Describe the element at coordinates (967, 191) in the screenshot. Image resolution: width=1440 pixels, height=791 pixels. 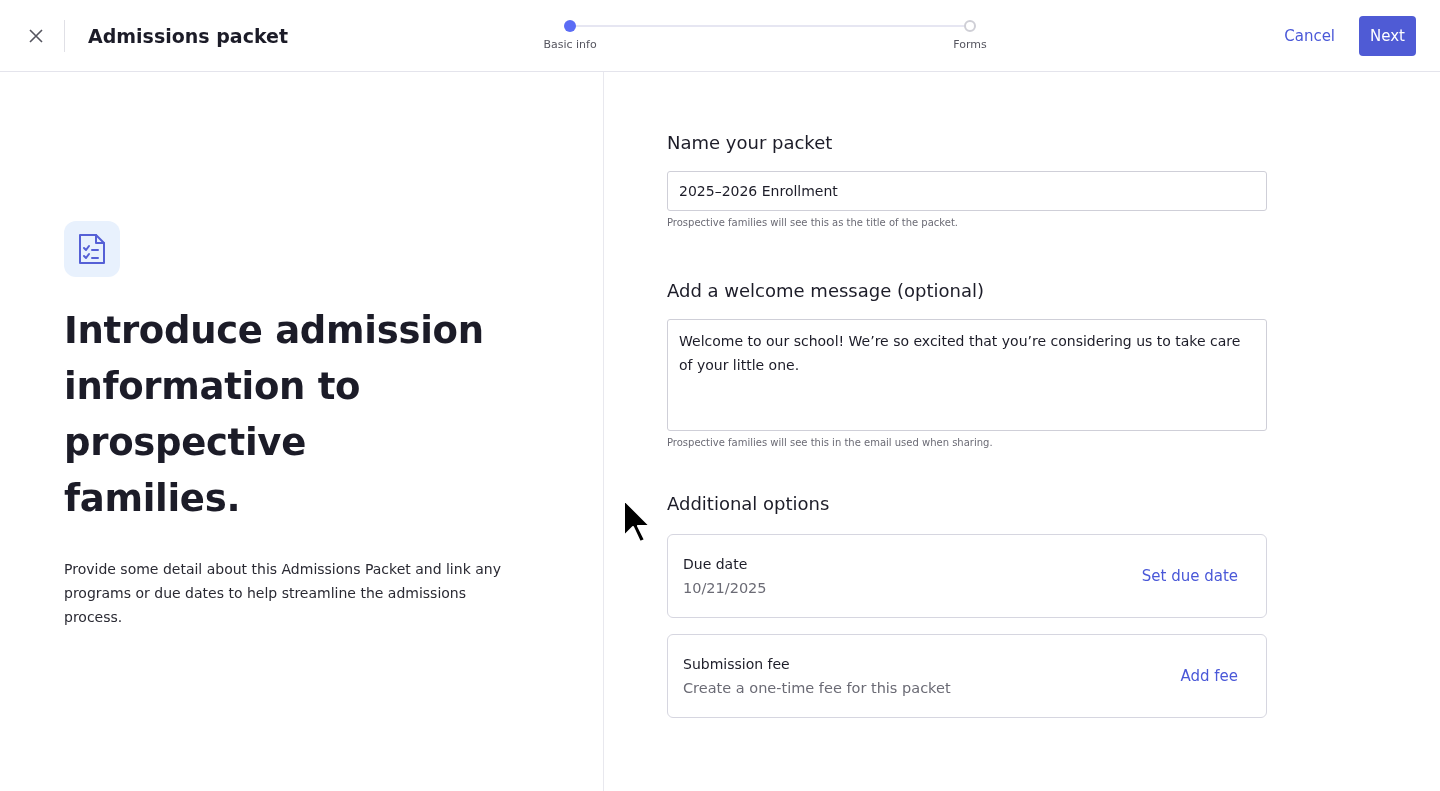
I see `packet-name-field: 2025–2026 Enrollment` at that location.